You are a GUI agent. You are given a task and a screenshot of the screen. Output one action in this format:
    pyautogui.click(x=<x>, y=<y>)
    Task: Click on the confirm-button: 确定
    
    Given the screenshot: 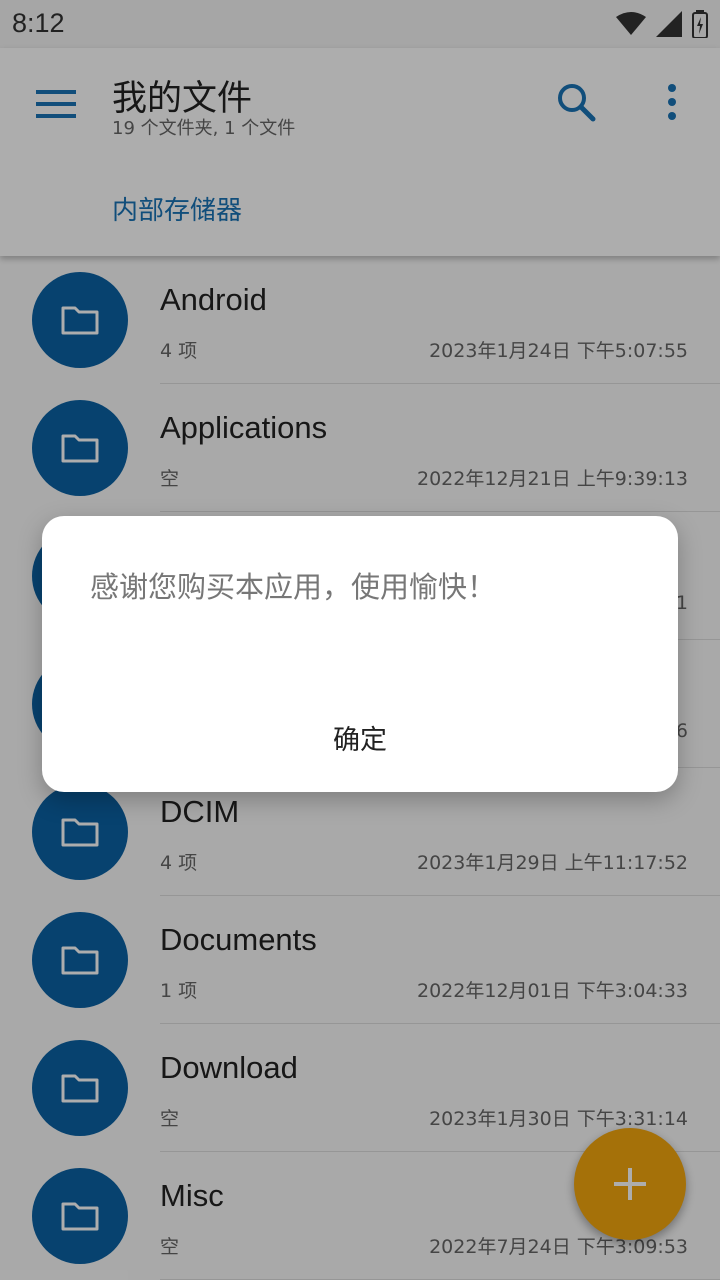 What is the action you would take?
    pyautogui.click(x=360, y=737)
    